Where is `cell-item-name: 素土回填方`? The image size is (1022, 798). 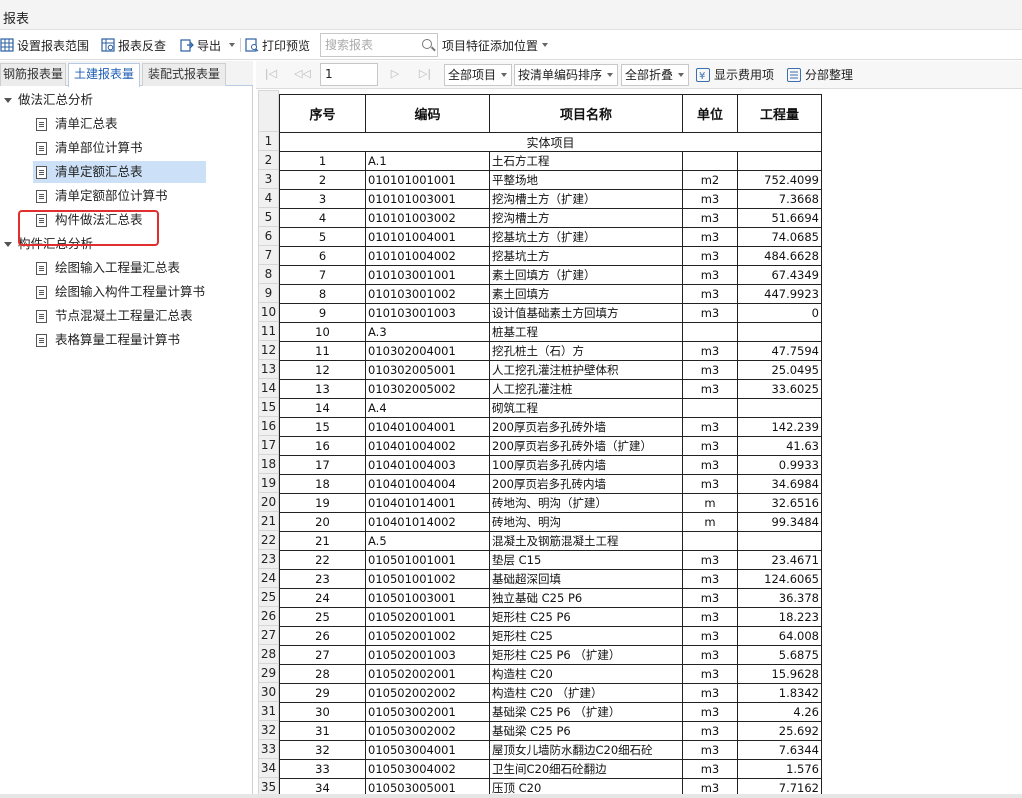
cell-item-name: 素土回填方 is located at coordinates (586, 294).